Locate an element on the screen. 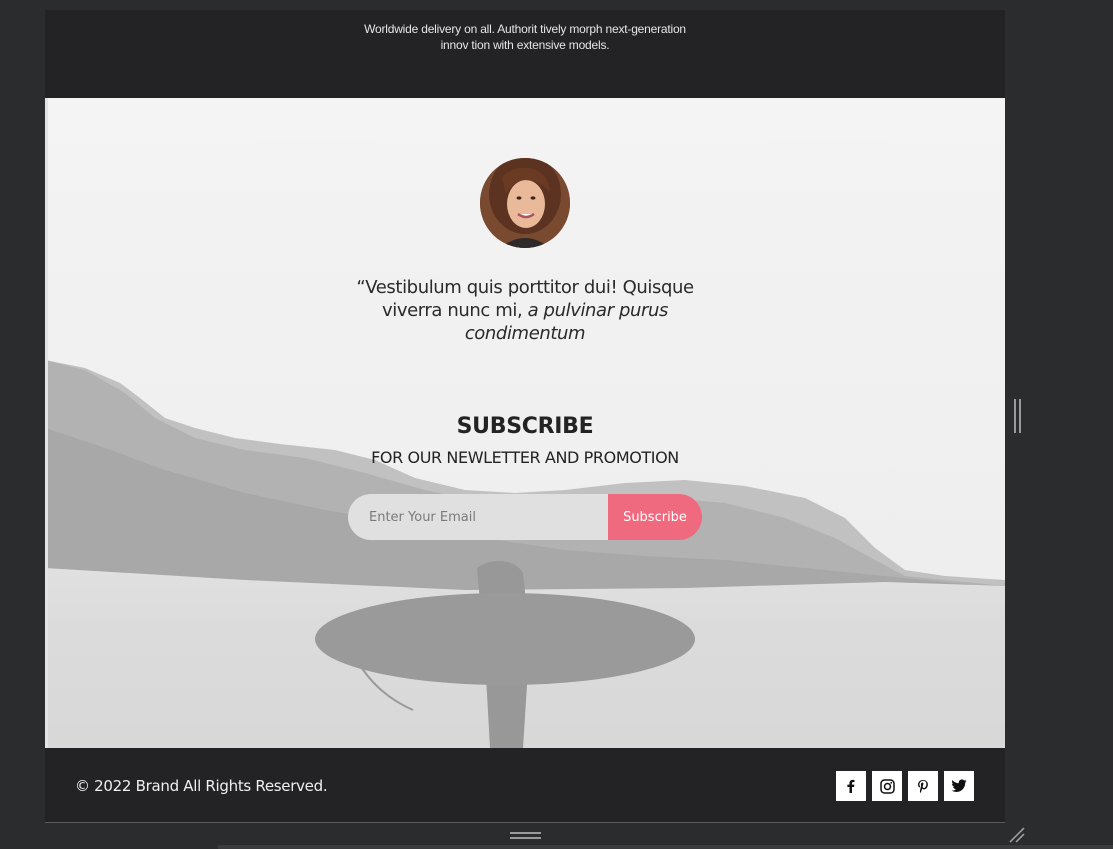 The height and width of the screenshot is (849, 1113). copyright-text: © 2022 Brand All Rights Reserved. is located at coordinates (201, 786).